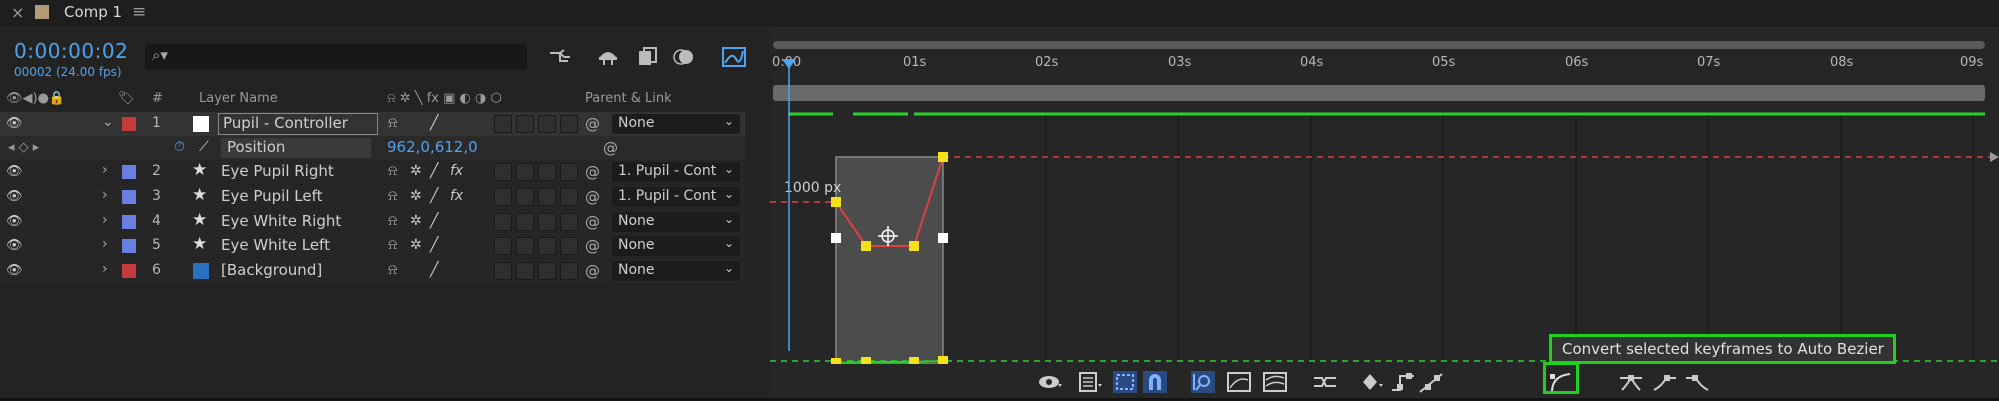 The height and width of the screenshot is (401, 1999). Describe the element at coordinates (648, 57) in the screenshot. I see `frame-blending-icon` at that location.